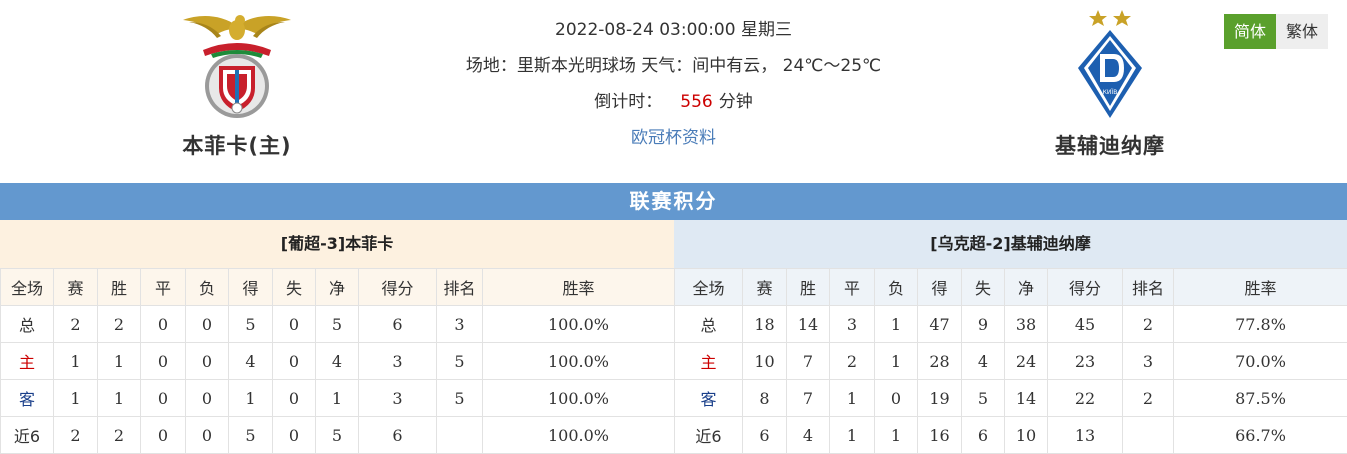 The image size is (1347, 454). What do you see at coordinates (940, 361) in the screenshot?
I see `table-cell: 28` at bounding box center [940, 361].